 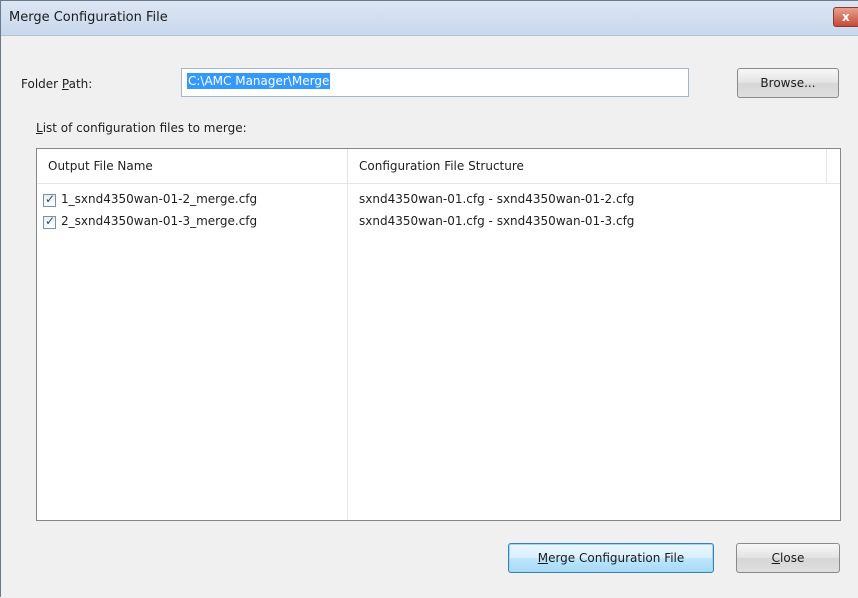 I want to click on column-header-output-file-name: Output File Name, so click(x=192, y=166).